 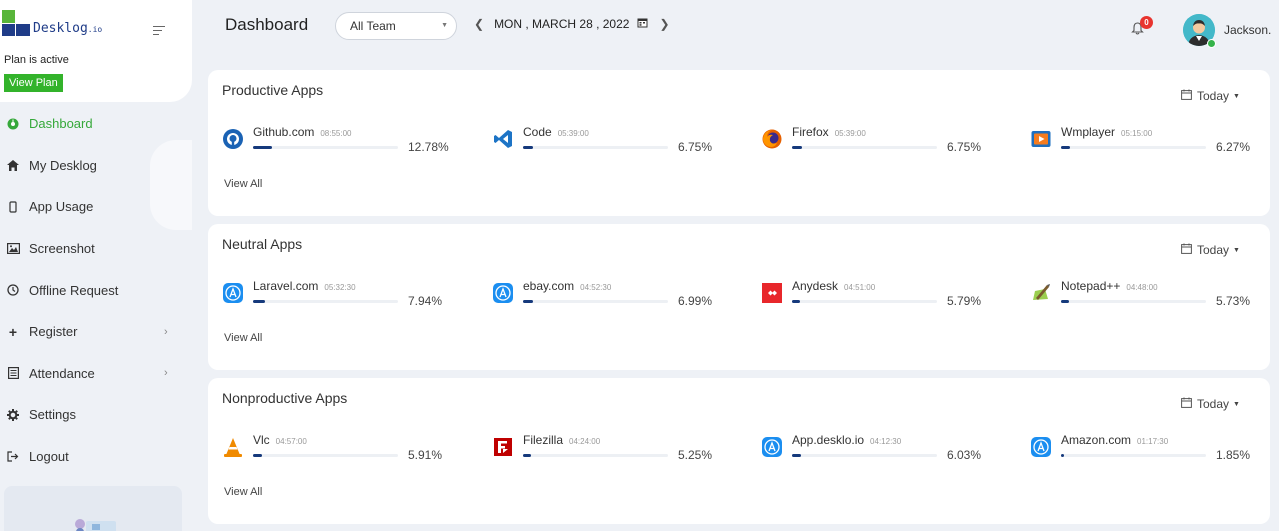 What do you see at coordinates (1146, 22) in the screenshot?
I see `notification-badge: 0` at bounding box center [1146, 22].